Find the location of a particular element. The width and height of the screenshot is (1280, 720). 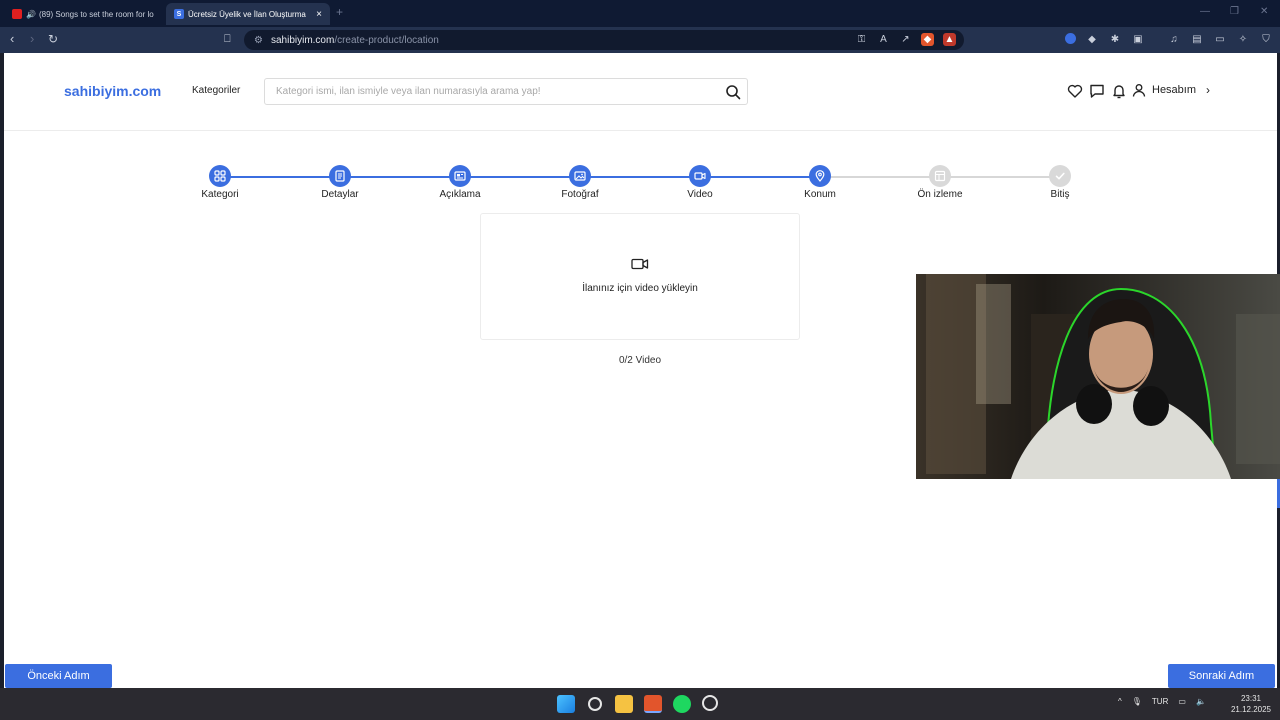

location-icon is located at coordinates (820, 176).